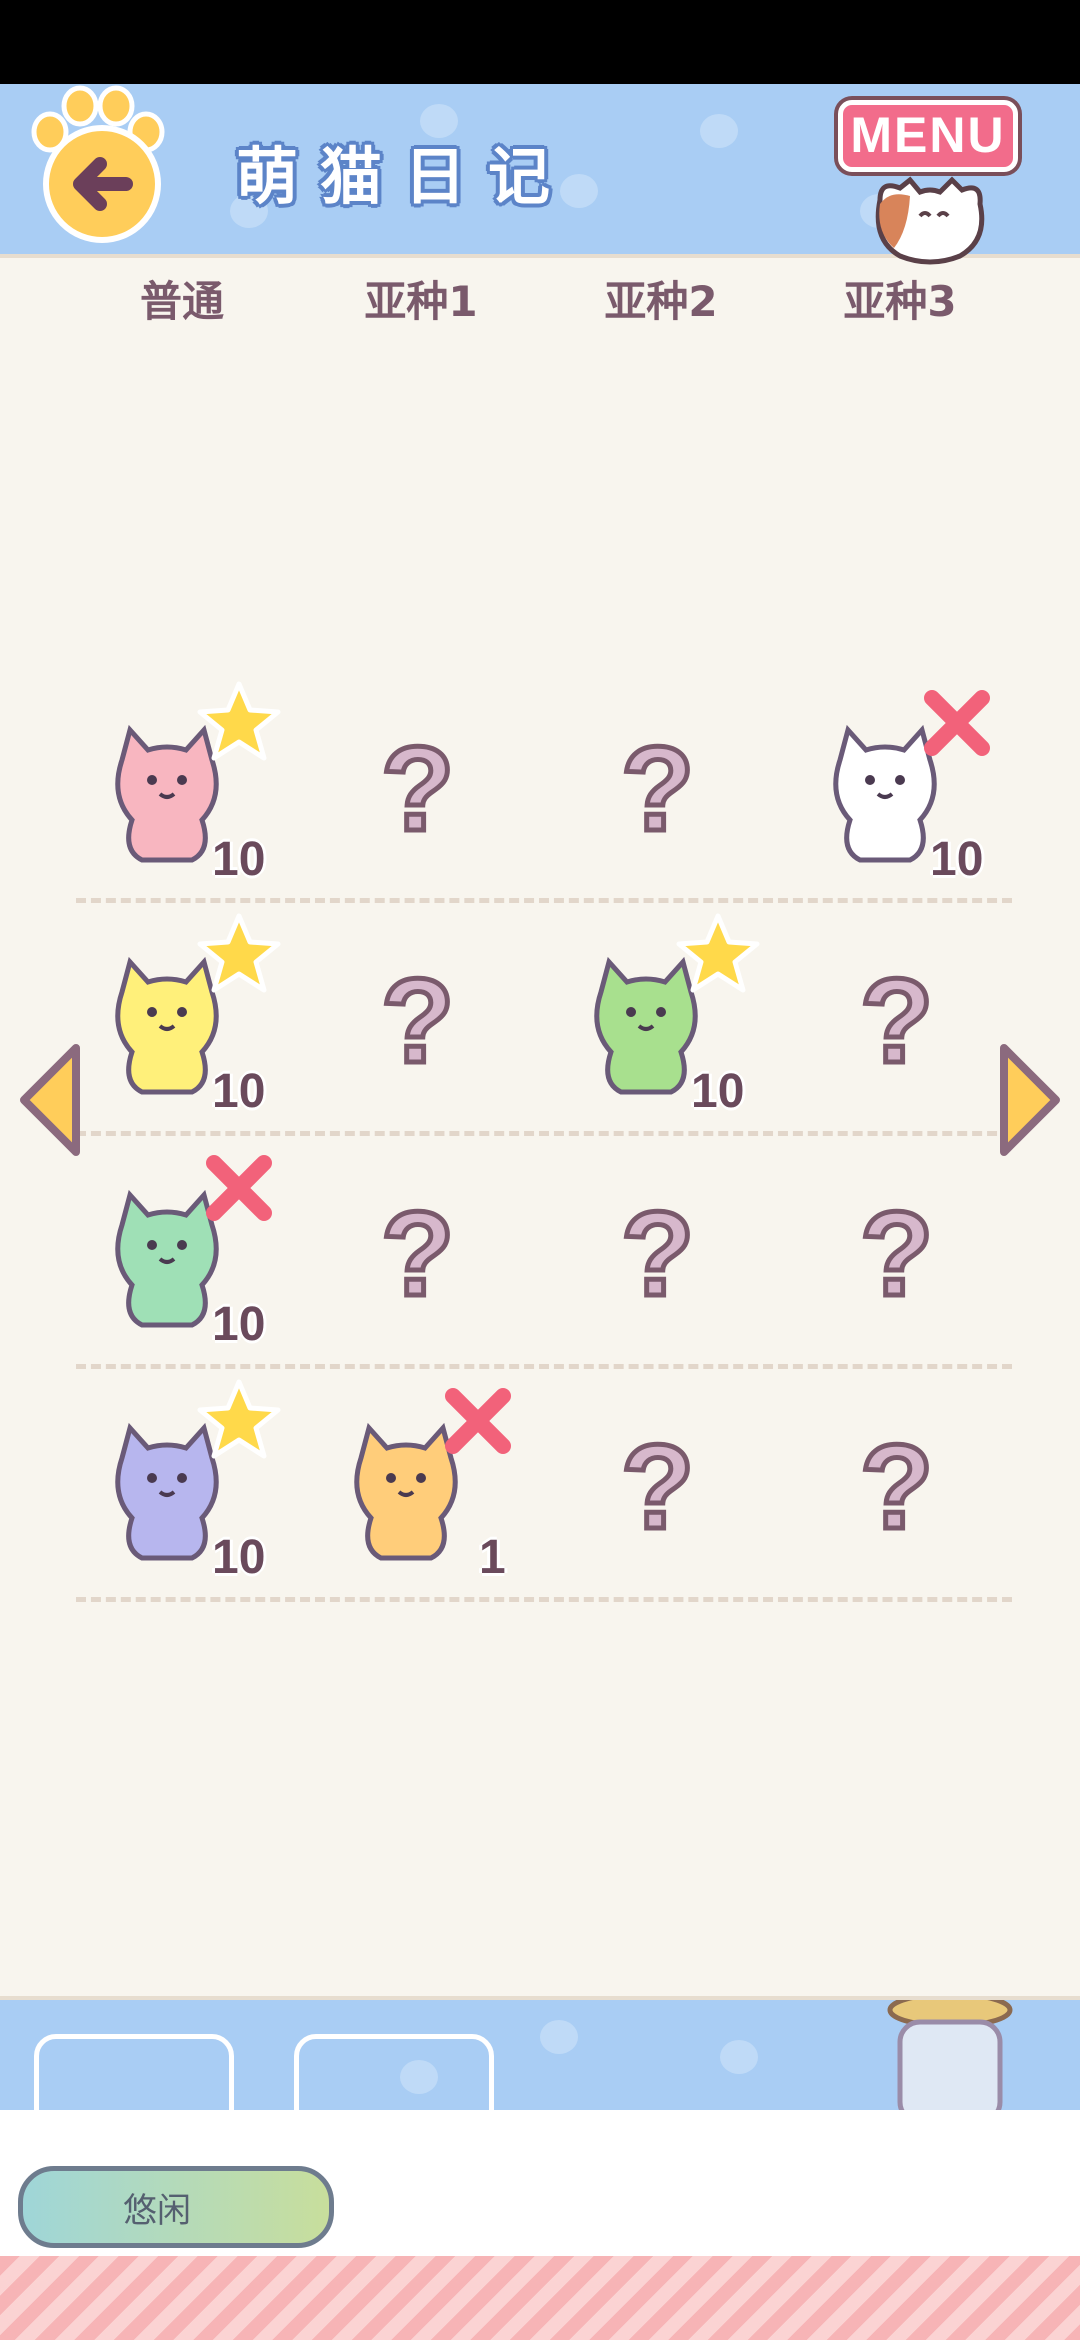 The image size is (1080, 2340). What do you see at coordinates (404, 176) in the screenshot?
I see `page-title: 萌猫日记` at bounding box center [404, 176].